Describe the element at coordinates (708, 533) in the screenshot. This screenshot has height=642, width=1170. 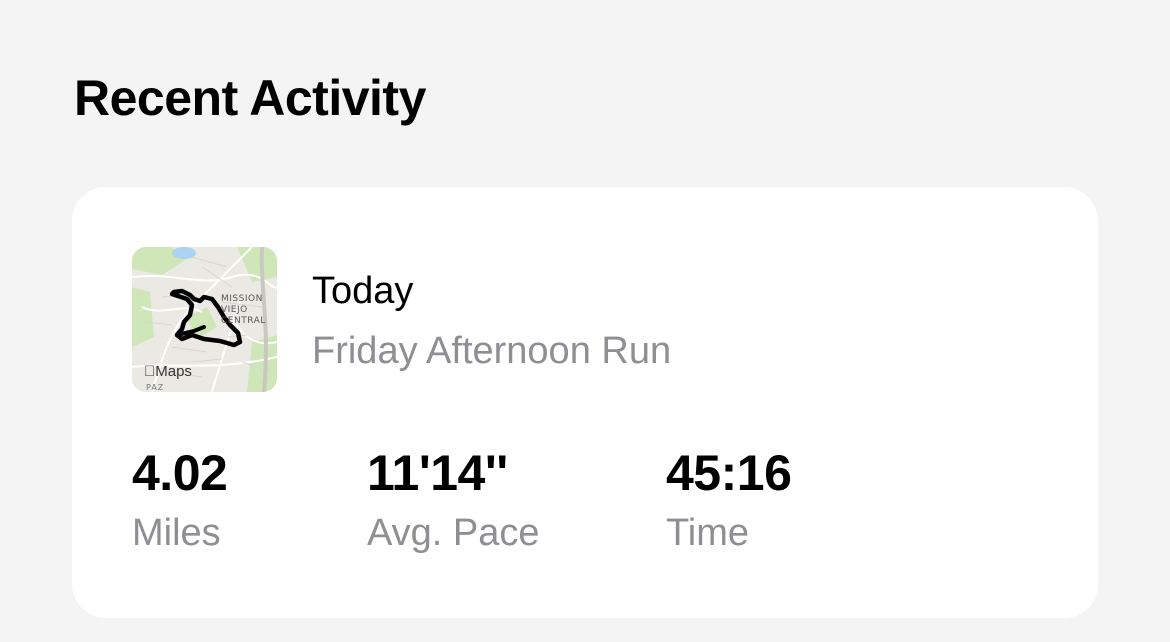
I see `stat-label: Time` at that location.